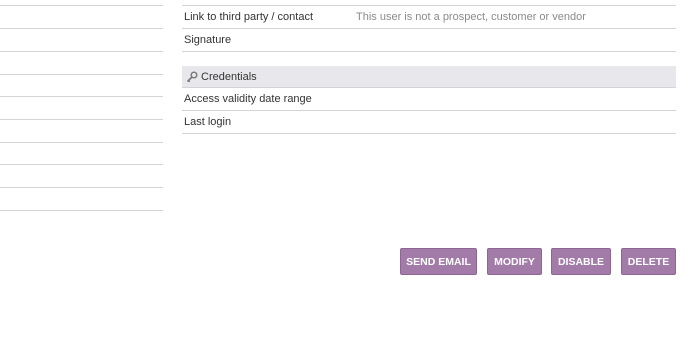 This screenshot has width=690, height=353. Describe the element at coordinates (208, 40) in the screenshot. I see `field-label: Signature` at that location.